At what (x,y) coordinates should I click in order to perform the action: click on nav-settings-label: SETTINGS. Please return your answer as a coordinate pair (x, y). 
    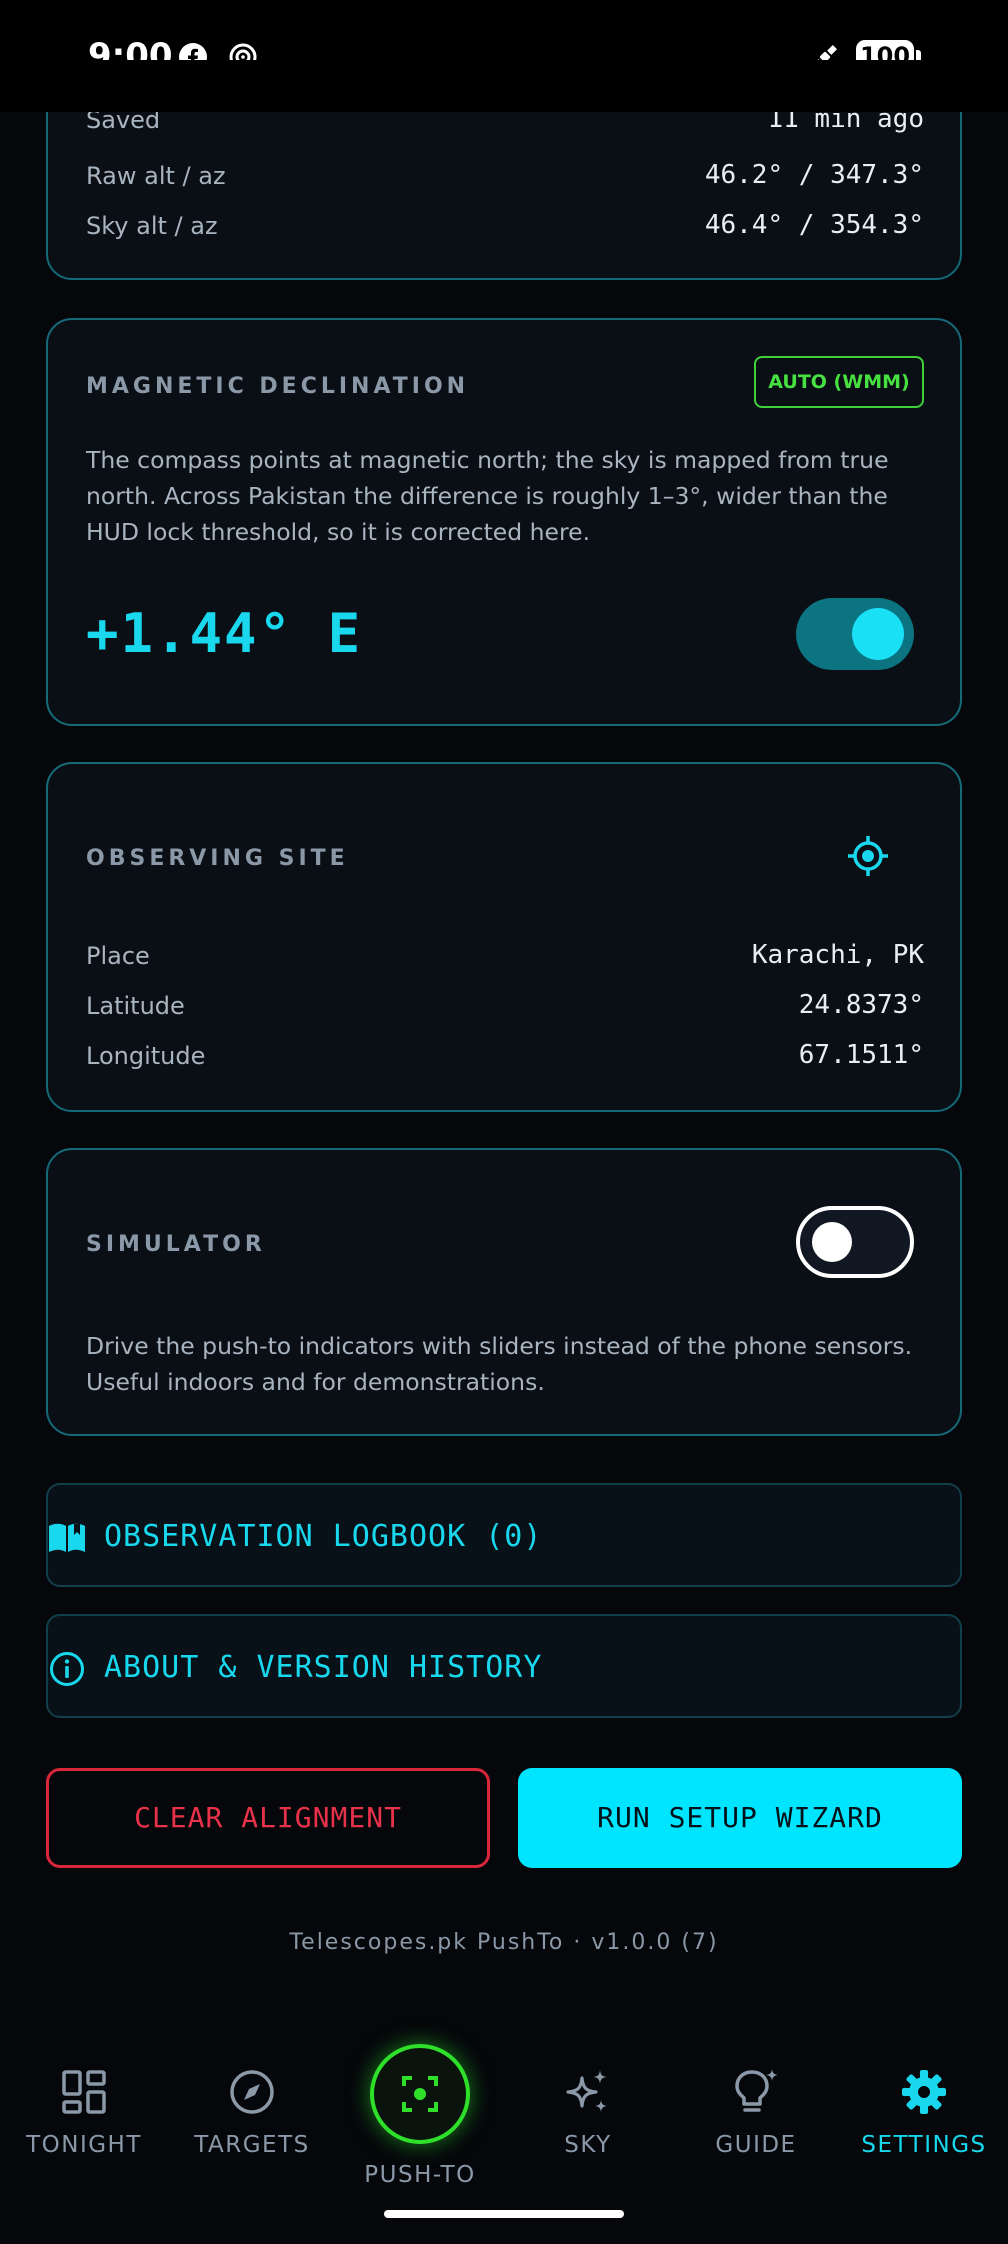
    Looking at the image, I should click on (924, 2145).